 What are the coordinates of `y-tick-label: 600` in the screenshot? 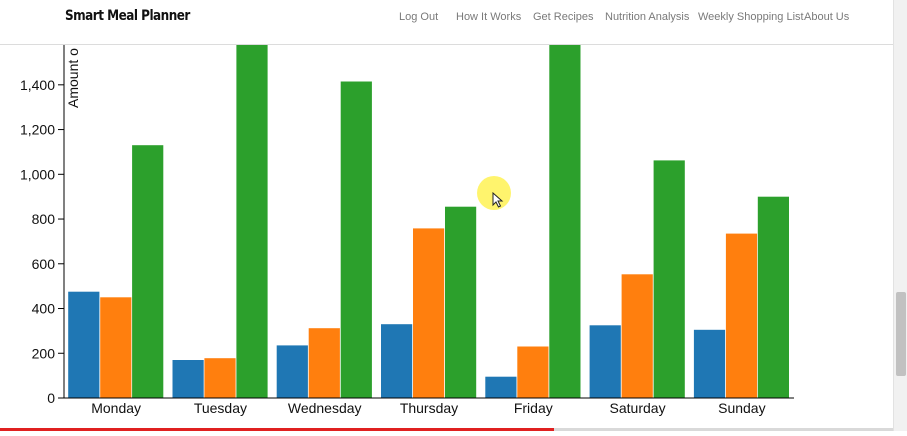 It's located at (44, 264).